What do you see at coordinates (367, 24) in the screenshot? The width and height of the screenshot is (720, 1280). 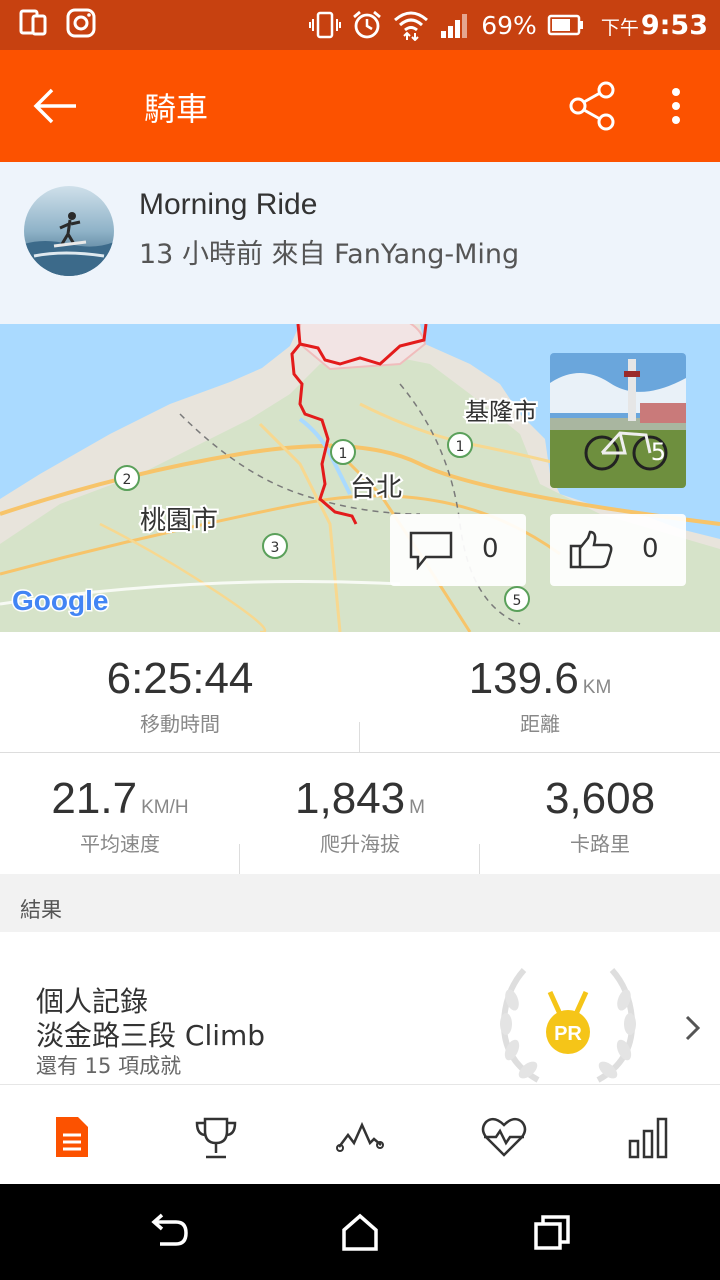 I see `alarm-icon` at bounding box center [367, 24].